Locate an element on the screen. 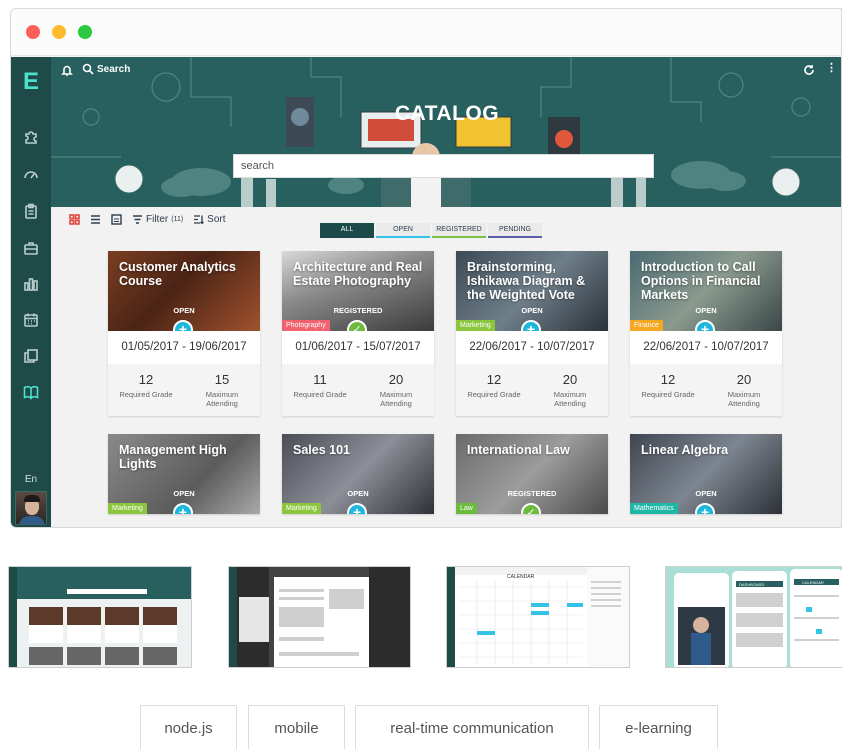 The width and height of the screenshot is (842, 752). course-stats: 12 Required Grade 20 Maximum Attending is located at coordinates (532, 390).